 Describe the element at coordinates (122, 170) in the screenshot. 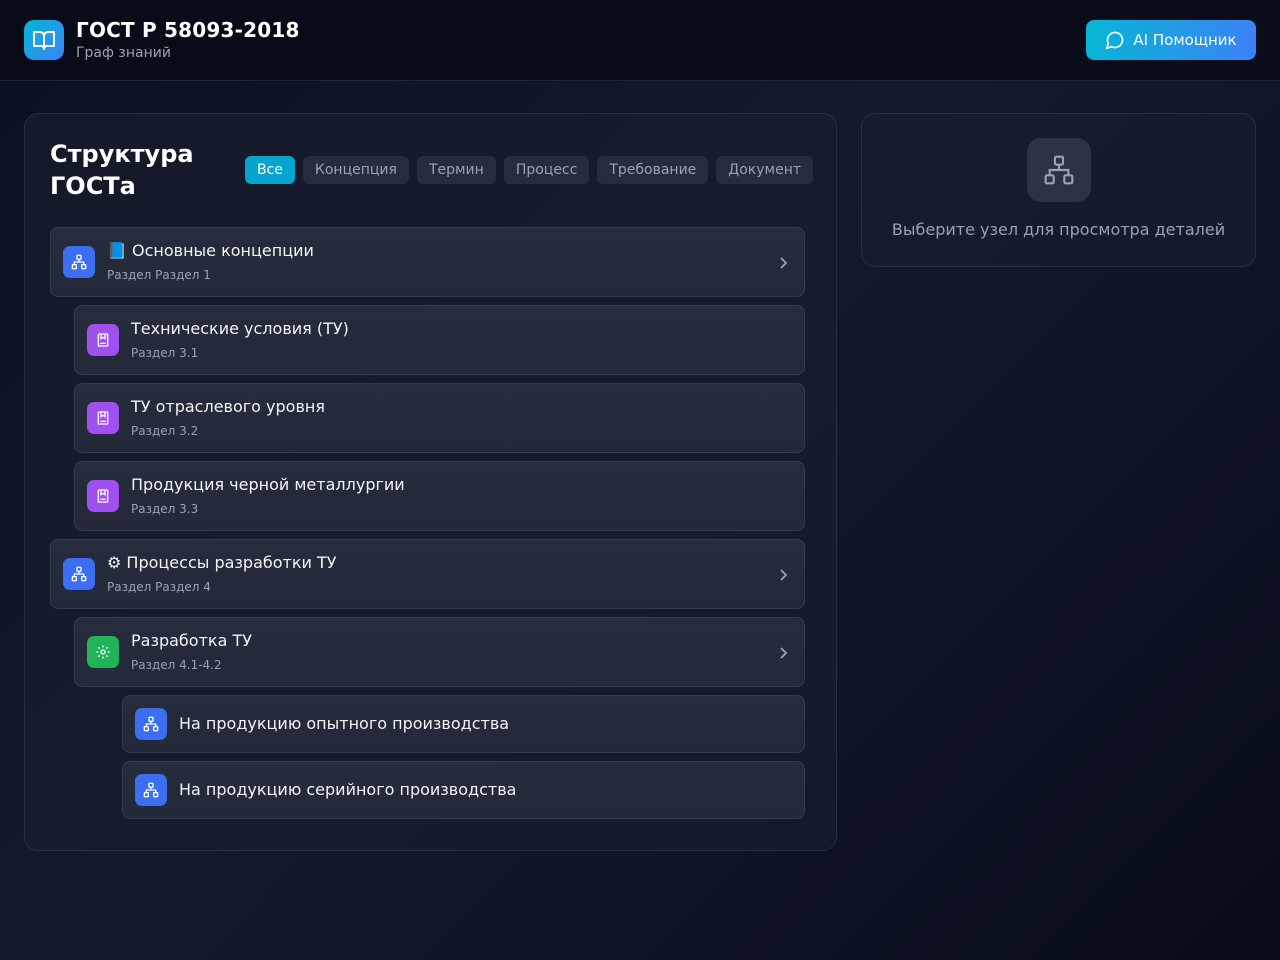

I see `panel-title: Структура ГОСТа` at that location.